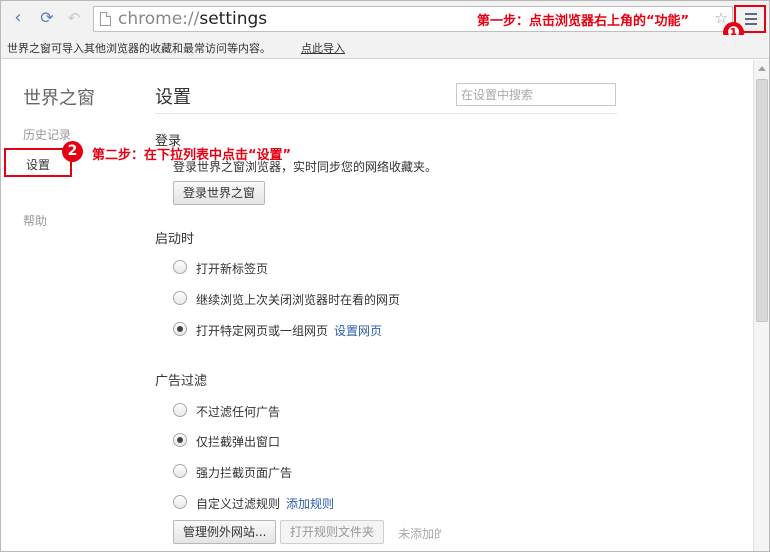 Image resolution: width=770 pixels, height=552 pixels. Describe the element at coordinates (298, 300) in the screenshot. I see `radio-label: 继续浏览上次关闭浏览器时在看的网页` at that location.